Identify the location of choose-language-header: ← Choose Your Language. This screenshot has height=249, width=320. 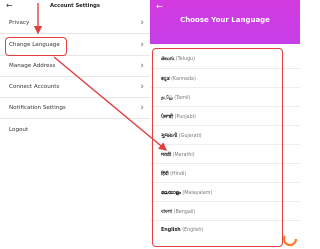
(225, 20).